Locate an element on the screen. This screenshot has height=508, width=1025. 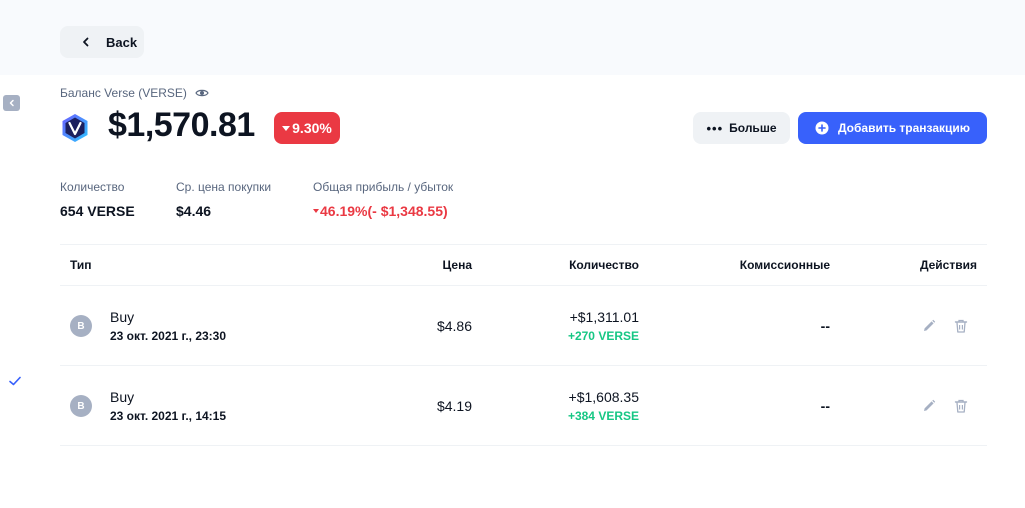
row-date: 23 окт. 2021 г., 23:30 is located at coordinates (168, 336).